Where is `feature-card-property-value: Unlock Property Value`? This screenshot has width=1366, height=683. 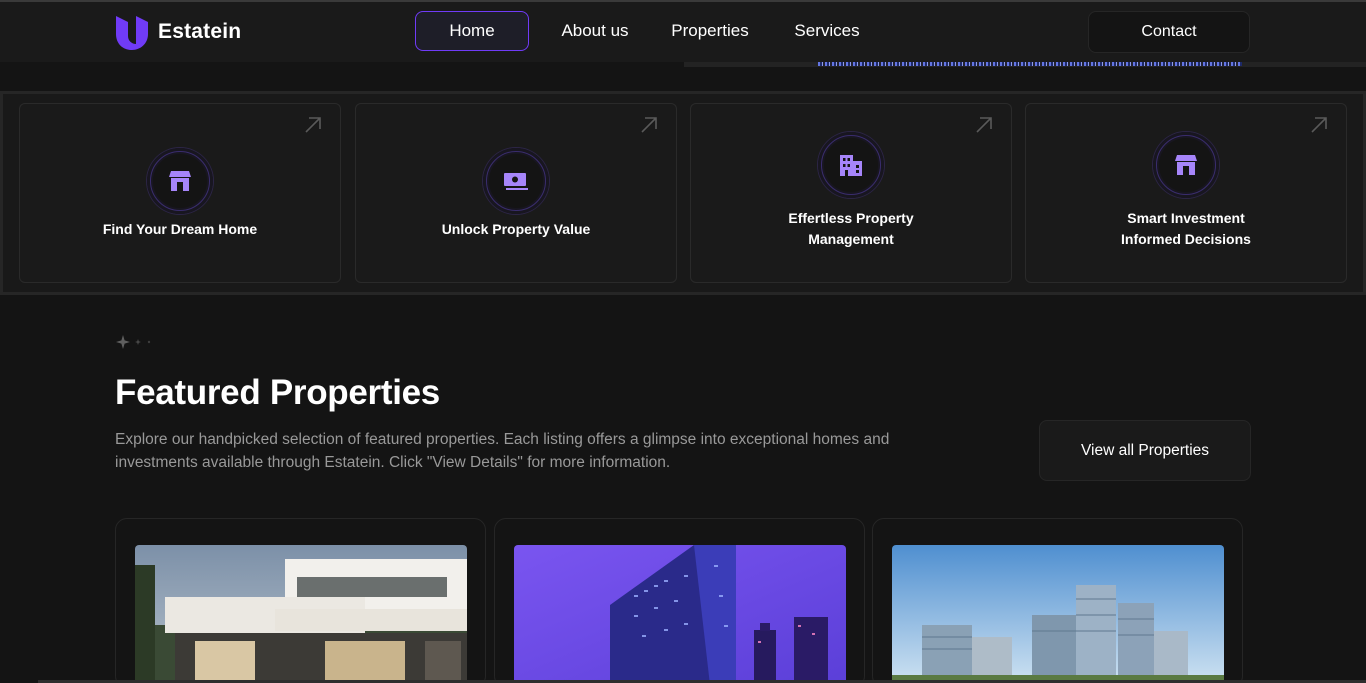
feature-card-property-value: Unlock Property Value is located at coordinates (516, 193).